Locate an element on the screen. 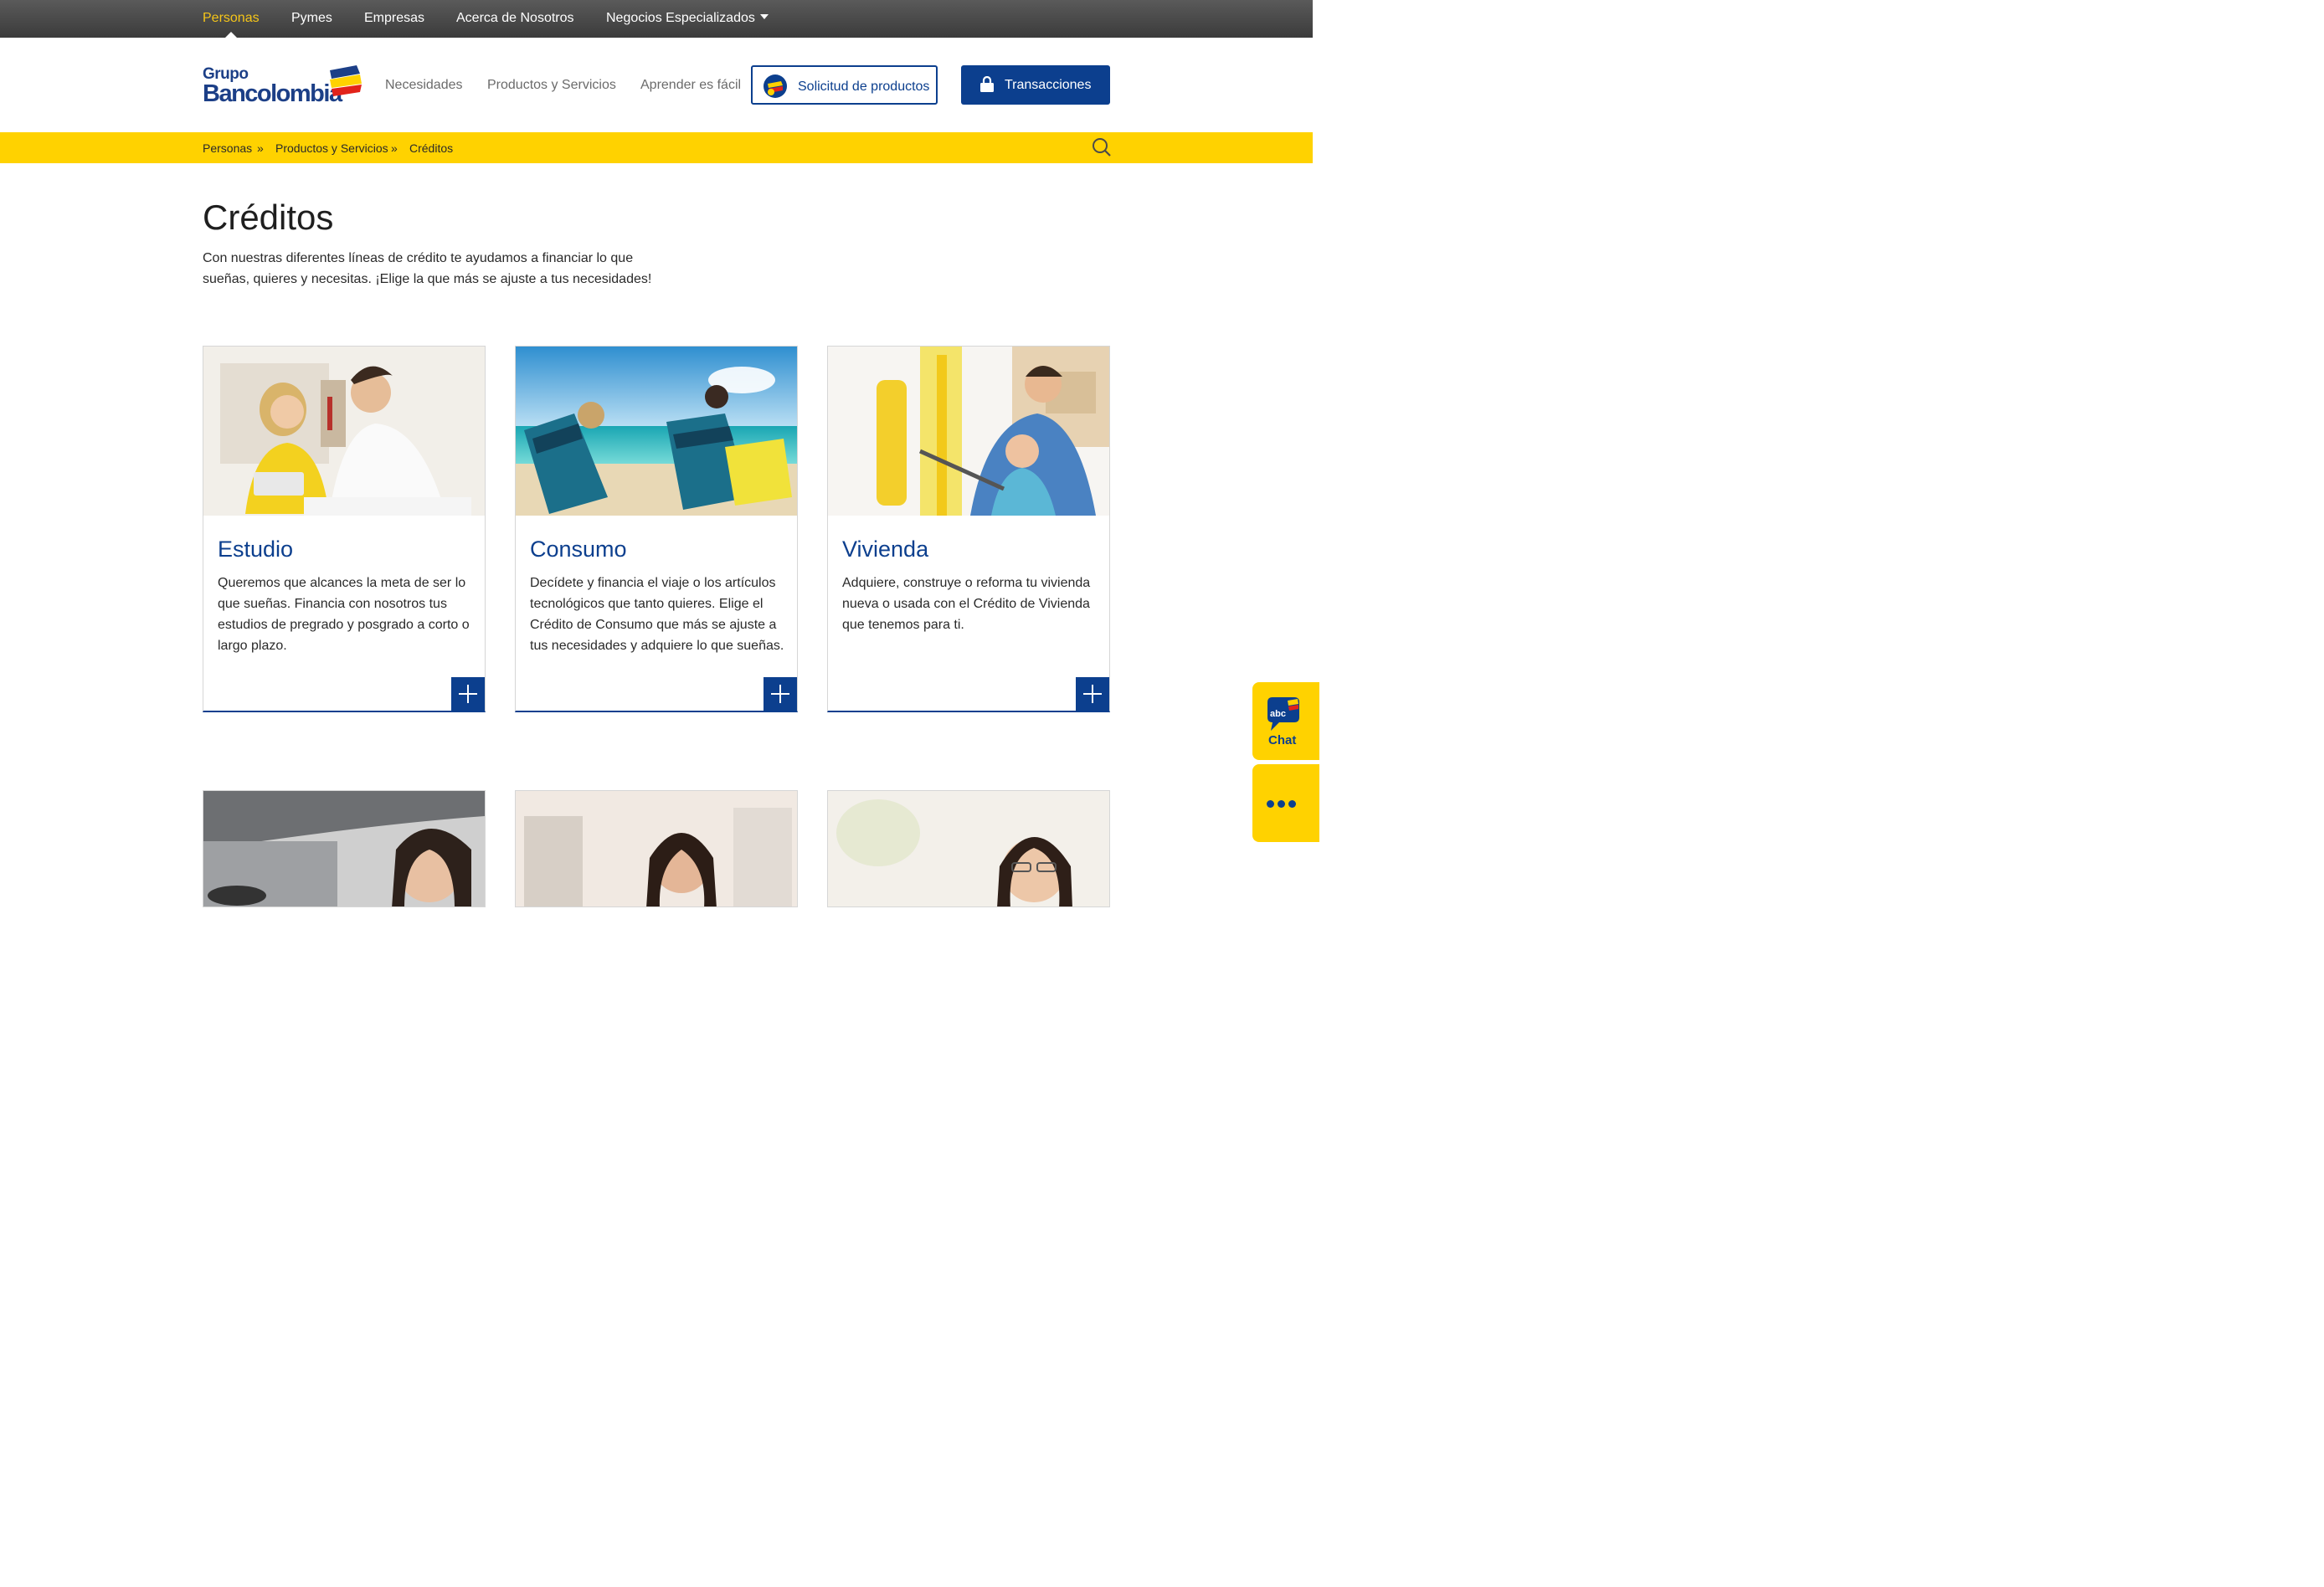  couple-studying-photo is located at coordinates (344, 432).